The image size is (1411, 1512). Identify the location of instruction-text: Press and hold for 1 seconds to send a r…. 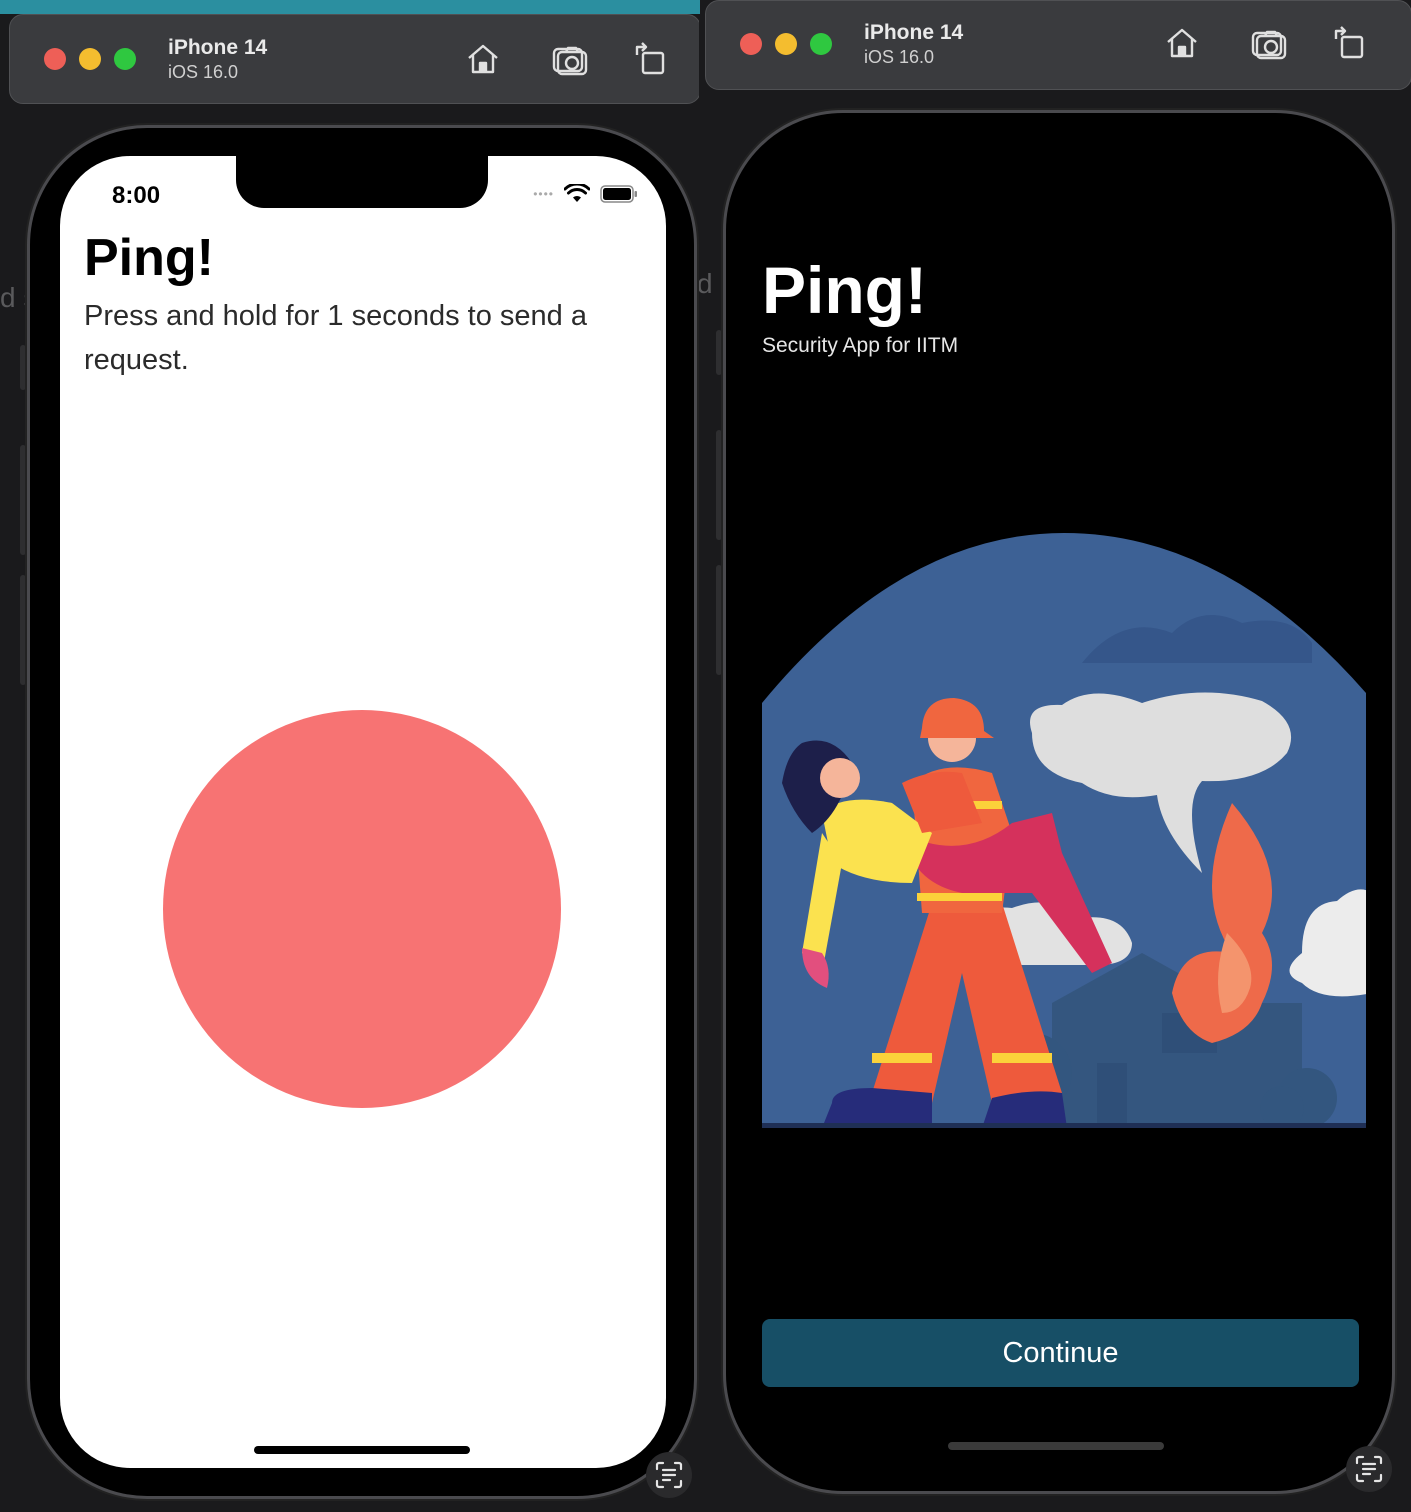
(335, 338).